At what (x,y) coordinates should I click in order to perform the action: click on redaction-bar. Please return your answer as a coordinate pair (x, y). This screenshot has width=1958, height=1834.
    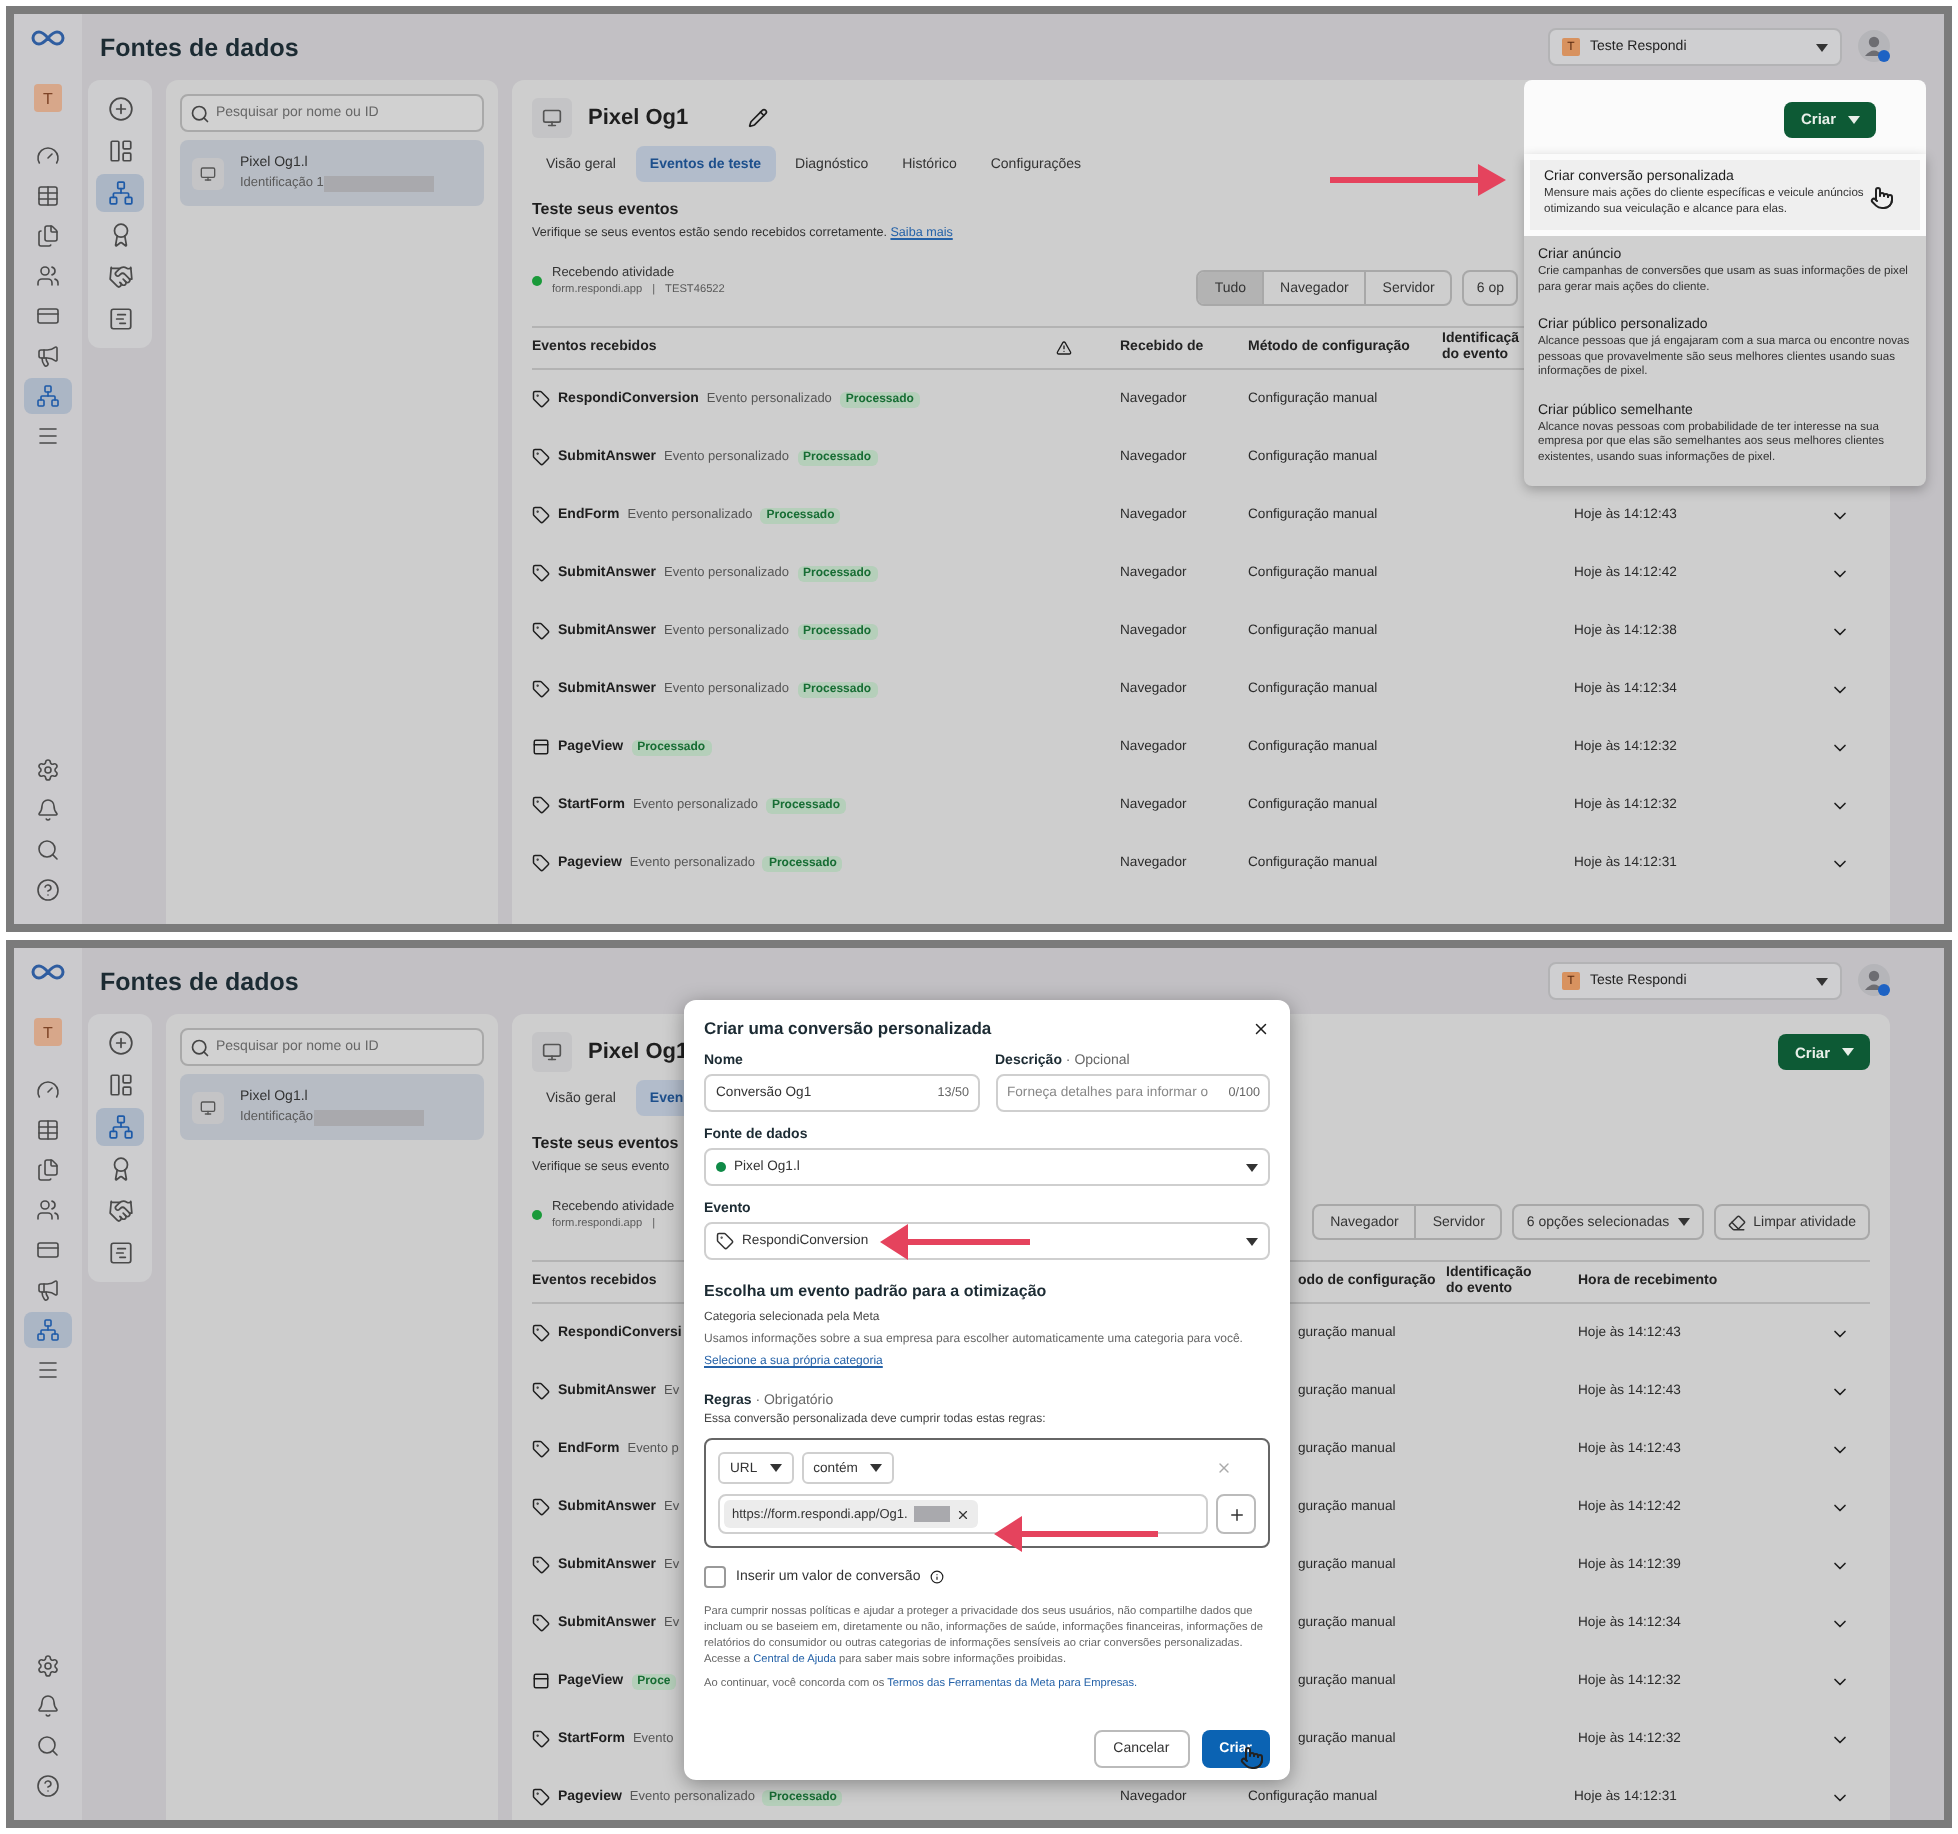
    Looking at the image, I should click on (931, 1514).